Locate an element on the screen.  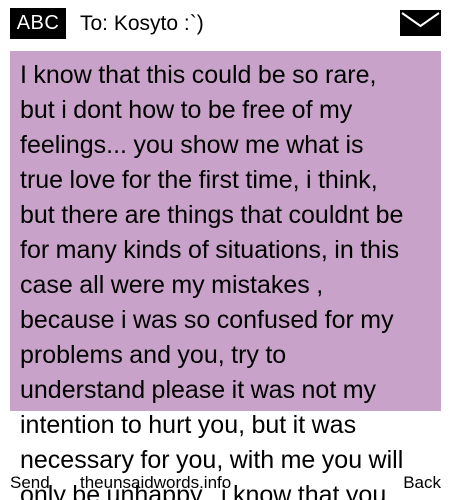
send-button: Send is located at coordinates (30, 483).